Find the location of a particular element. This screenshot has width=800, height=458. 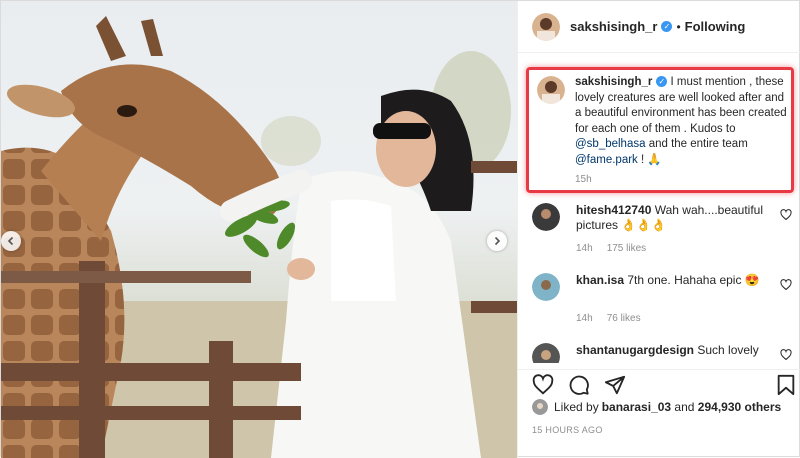

comment-text: shantanugargdesign Such lovely is located at coordinates (671, 350).